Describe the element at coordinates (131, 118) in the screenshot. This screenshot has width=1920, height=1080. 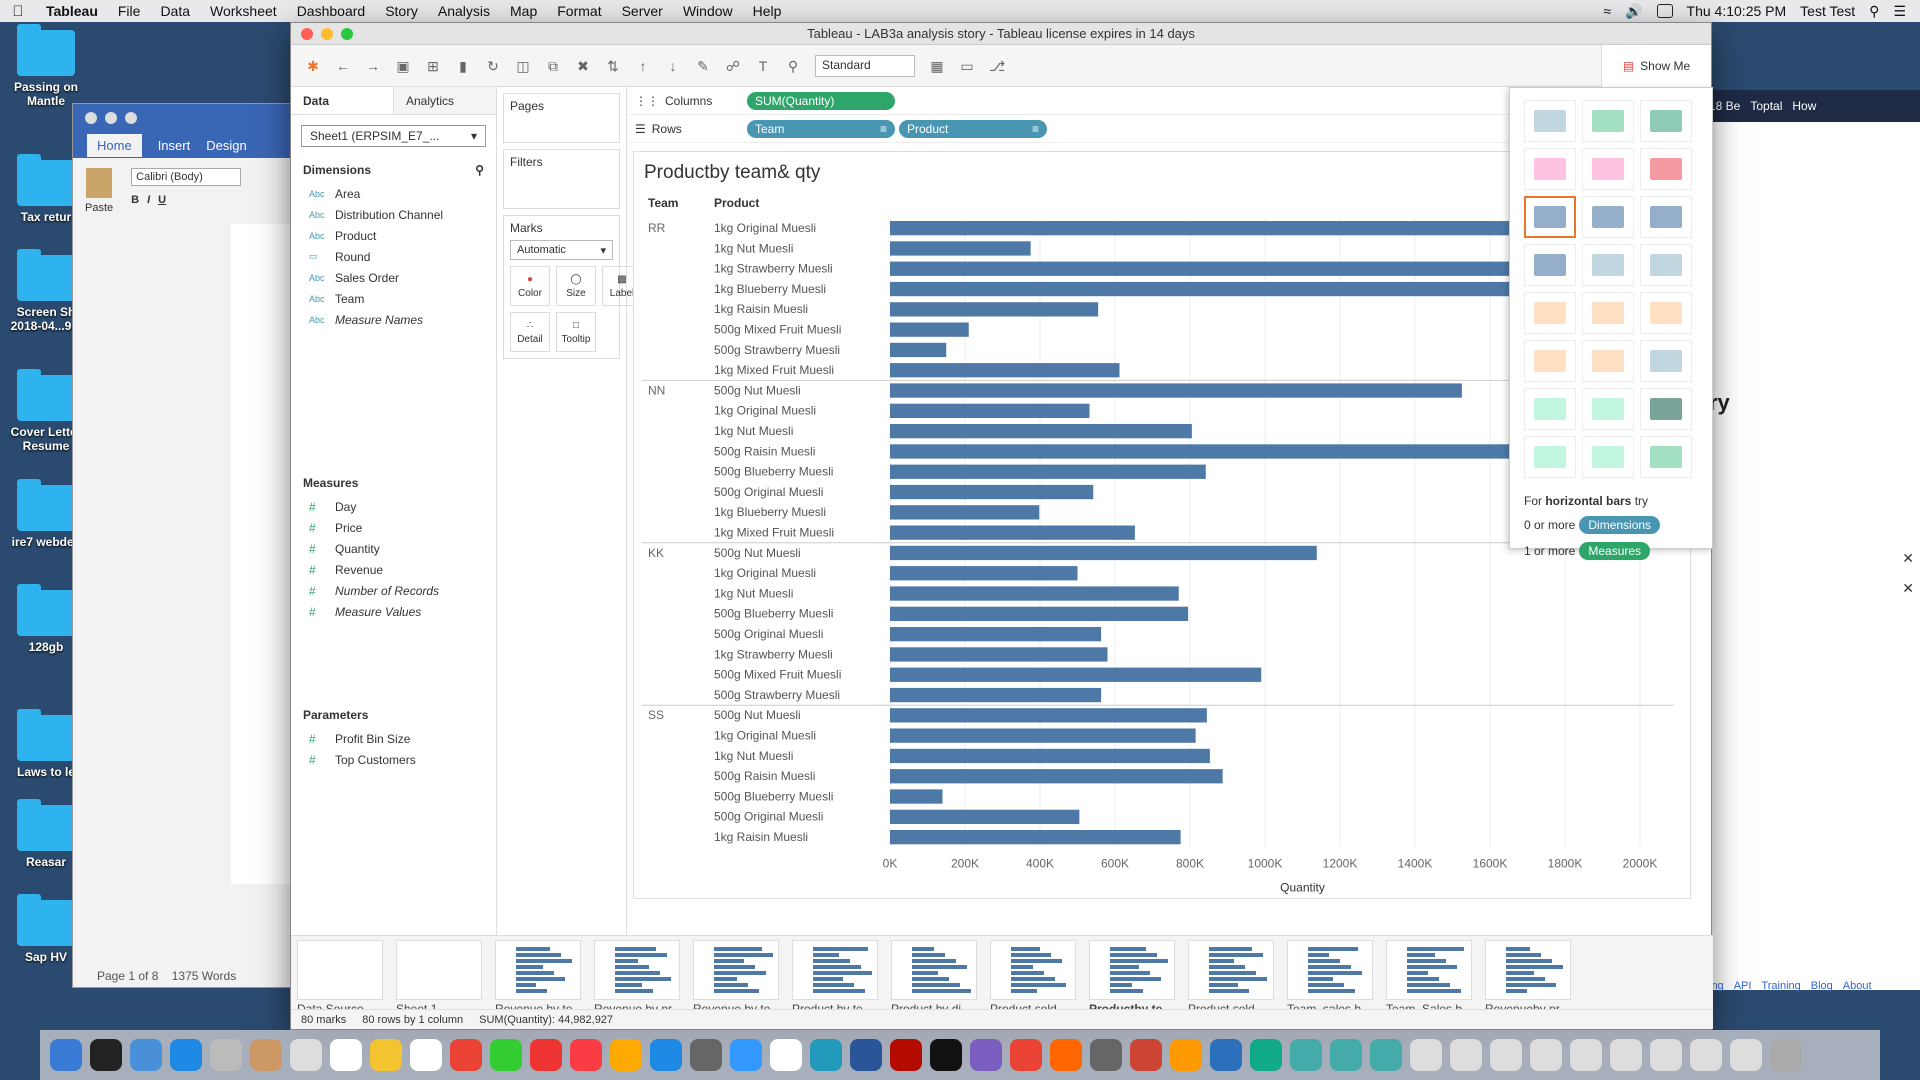
I see `zoom-icon` at that location.